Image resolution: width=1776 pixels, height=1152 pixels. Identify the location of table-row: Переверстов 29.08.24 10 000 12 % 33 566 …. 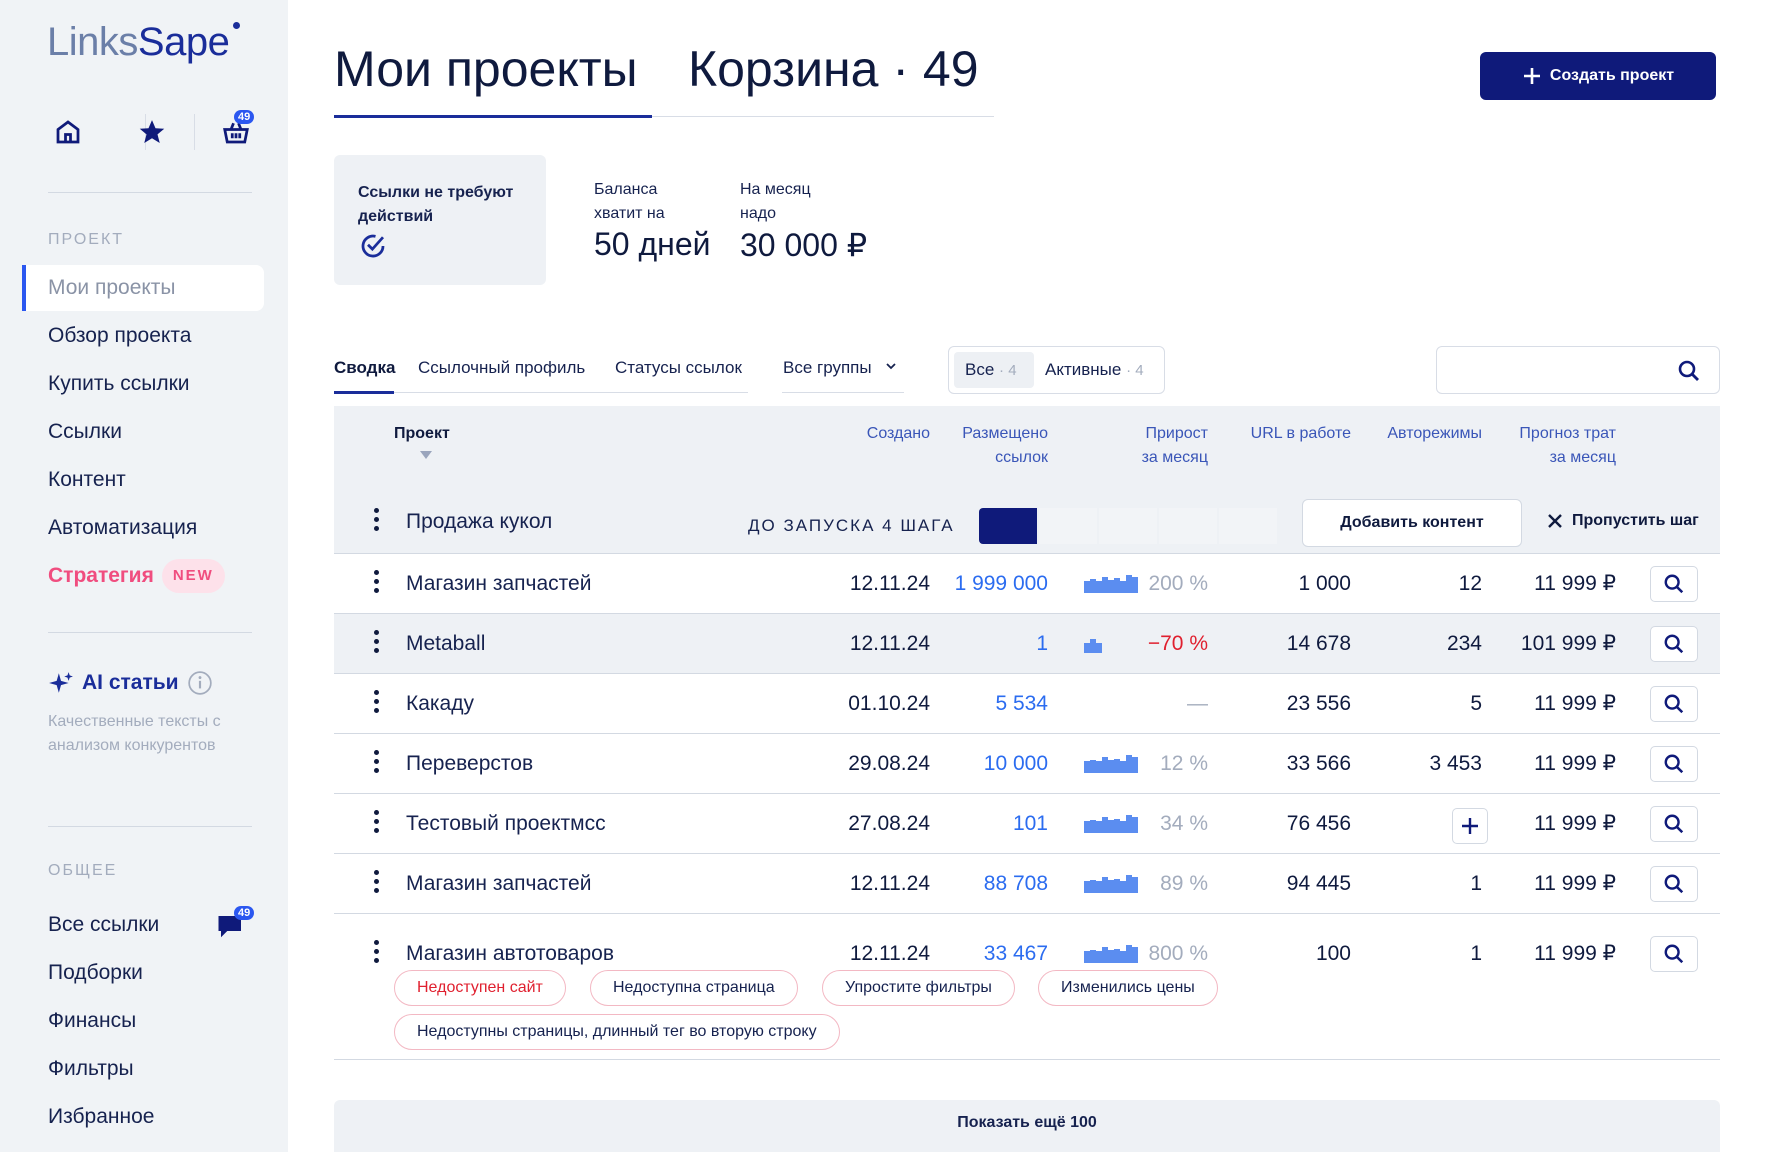
(1027, 764).